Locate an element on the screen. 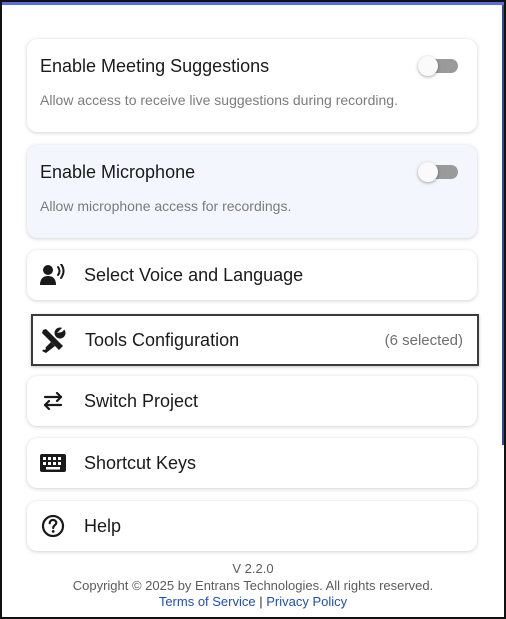 The height and width of the screenshot is (619, 506). version-text: V 2.2.0 is located at coordinates (253, 568).